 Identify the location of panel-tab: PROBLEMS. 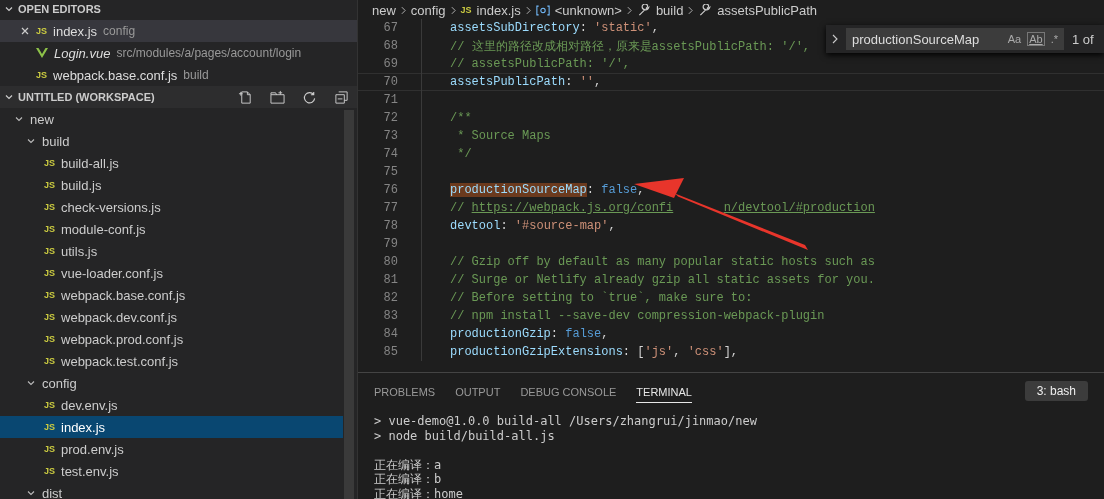
(405, 391).